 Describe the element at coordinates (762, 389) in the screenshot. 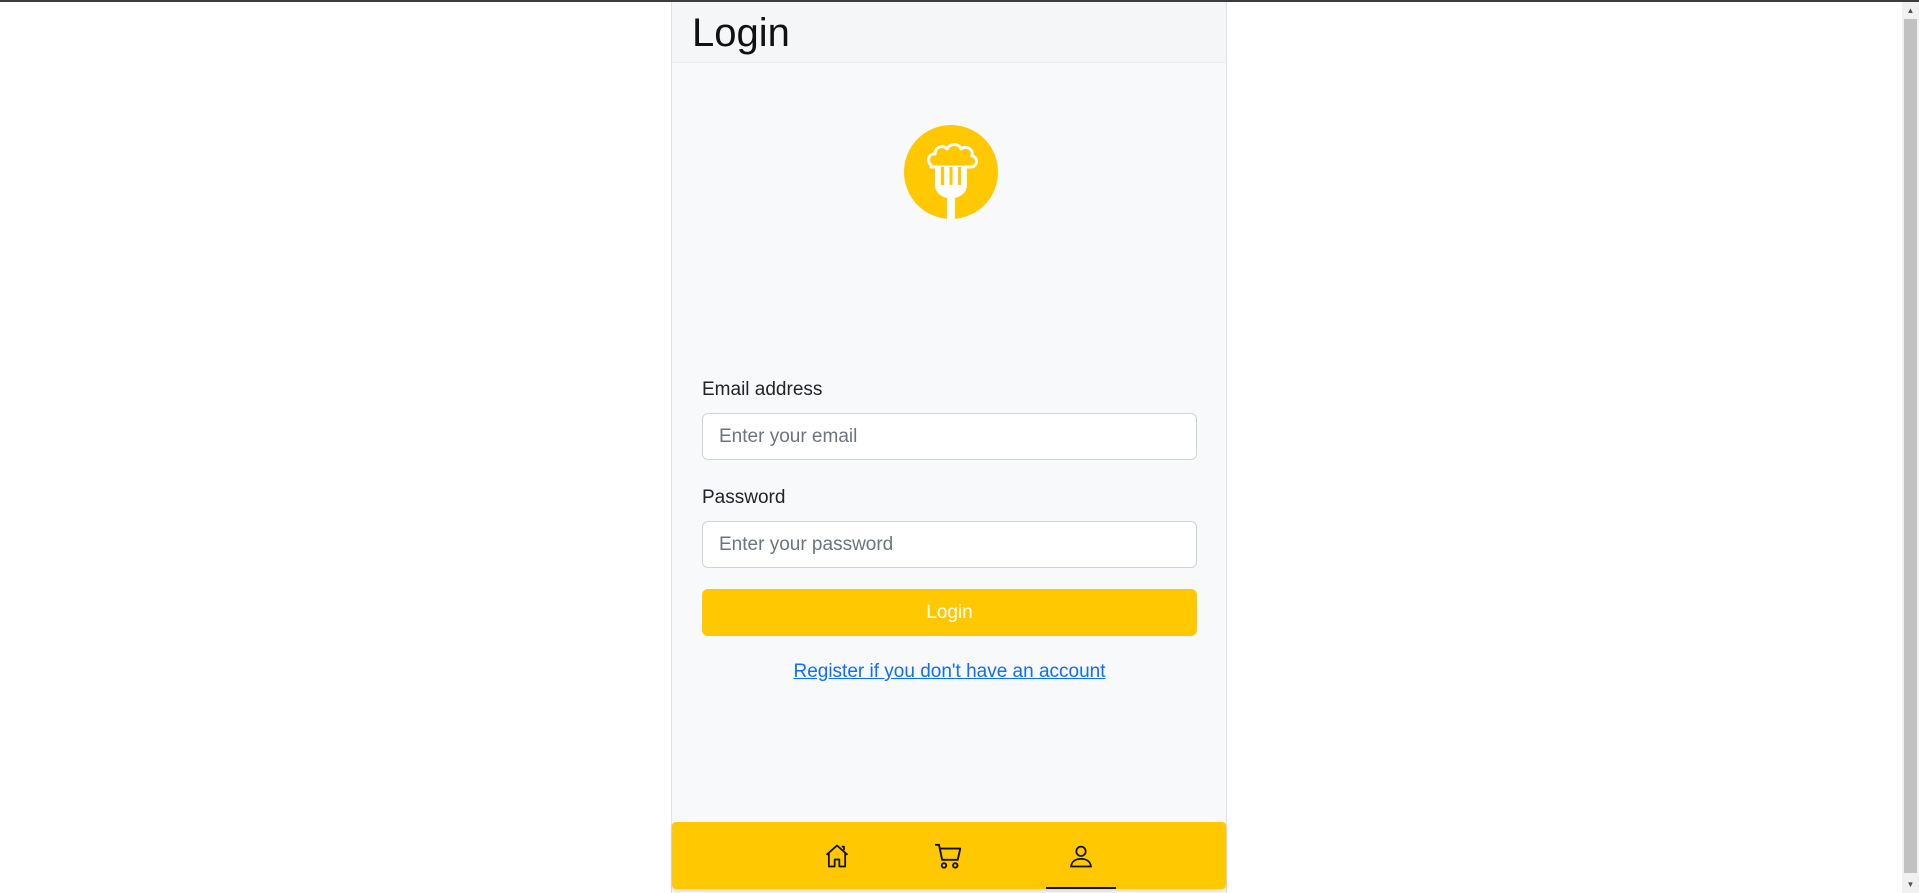

I see `email-label: Email address` at that location.